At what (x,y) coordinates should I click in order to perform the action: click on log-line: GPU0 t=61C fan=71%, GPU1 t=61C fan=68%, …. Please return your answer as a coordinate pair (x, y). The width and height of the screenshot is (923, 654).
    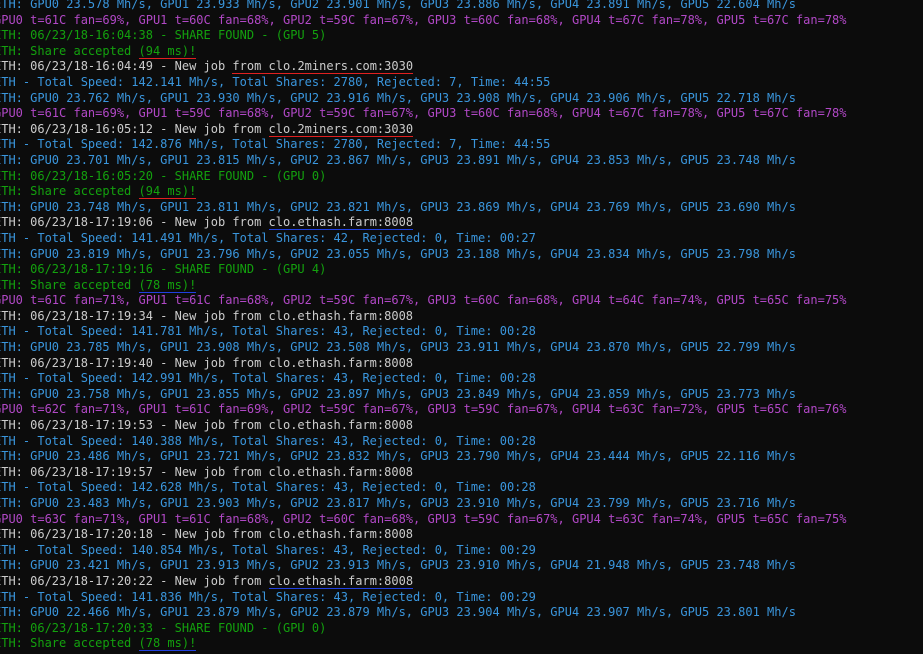
    Looking at the image, I should click on (423, 301).